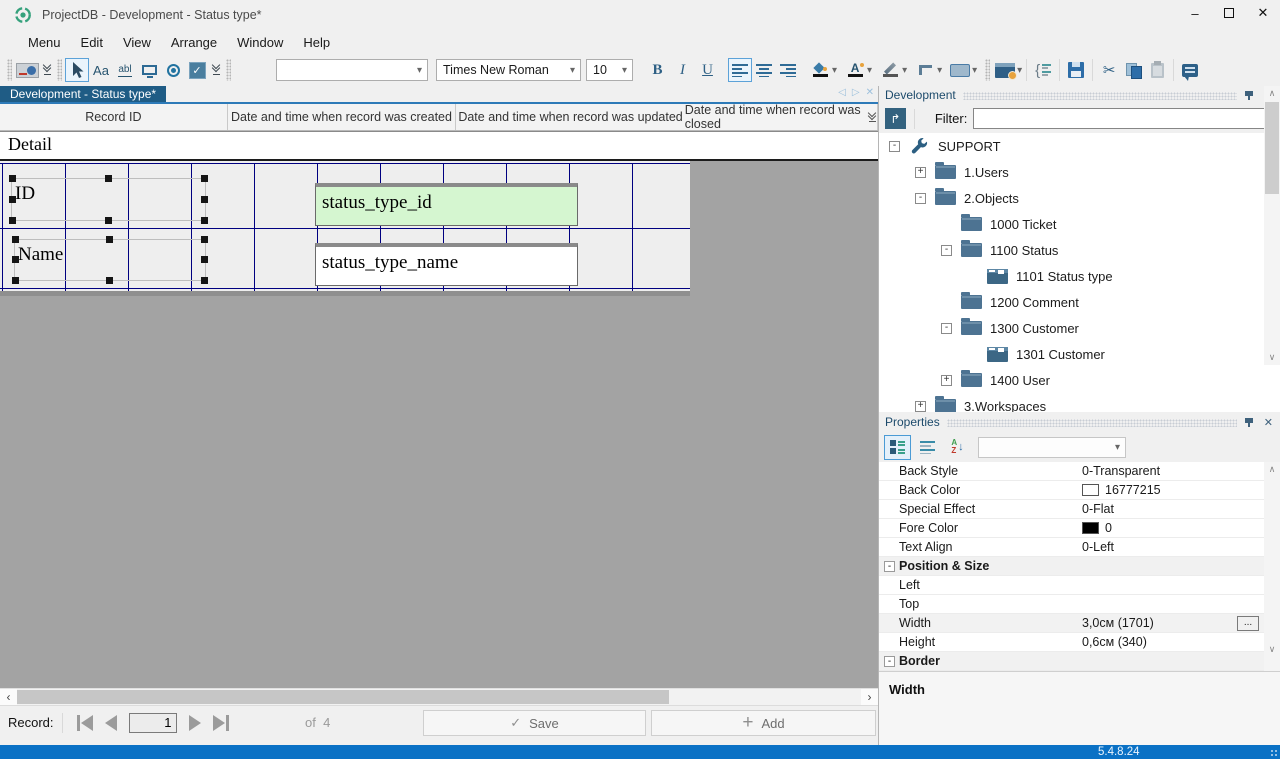 The image size is (1280, 759). I want to click on id-label-selection: ID, so click(108, 199).